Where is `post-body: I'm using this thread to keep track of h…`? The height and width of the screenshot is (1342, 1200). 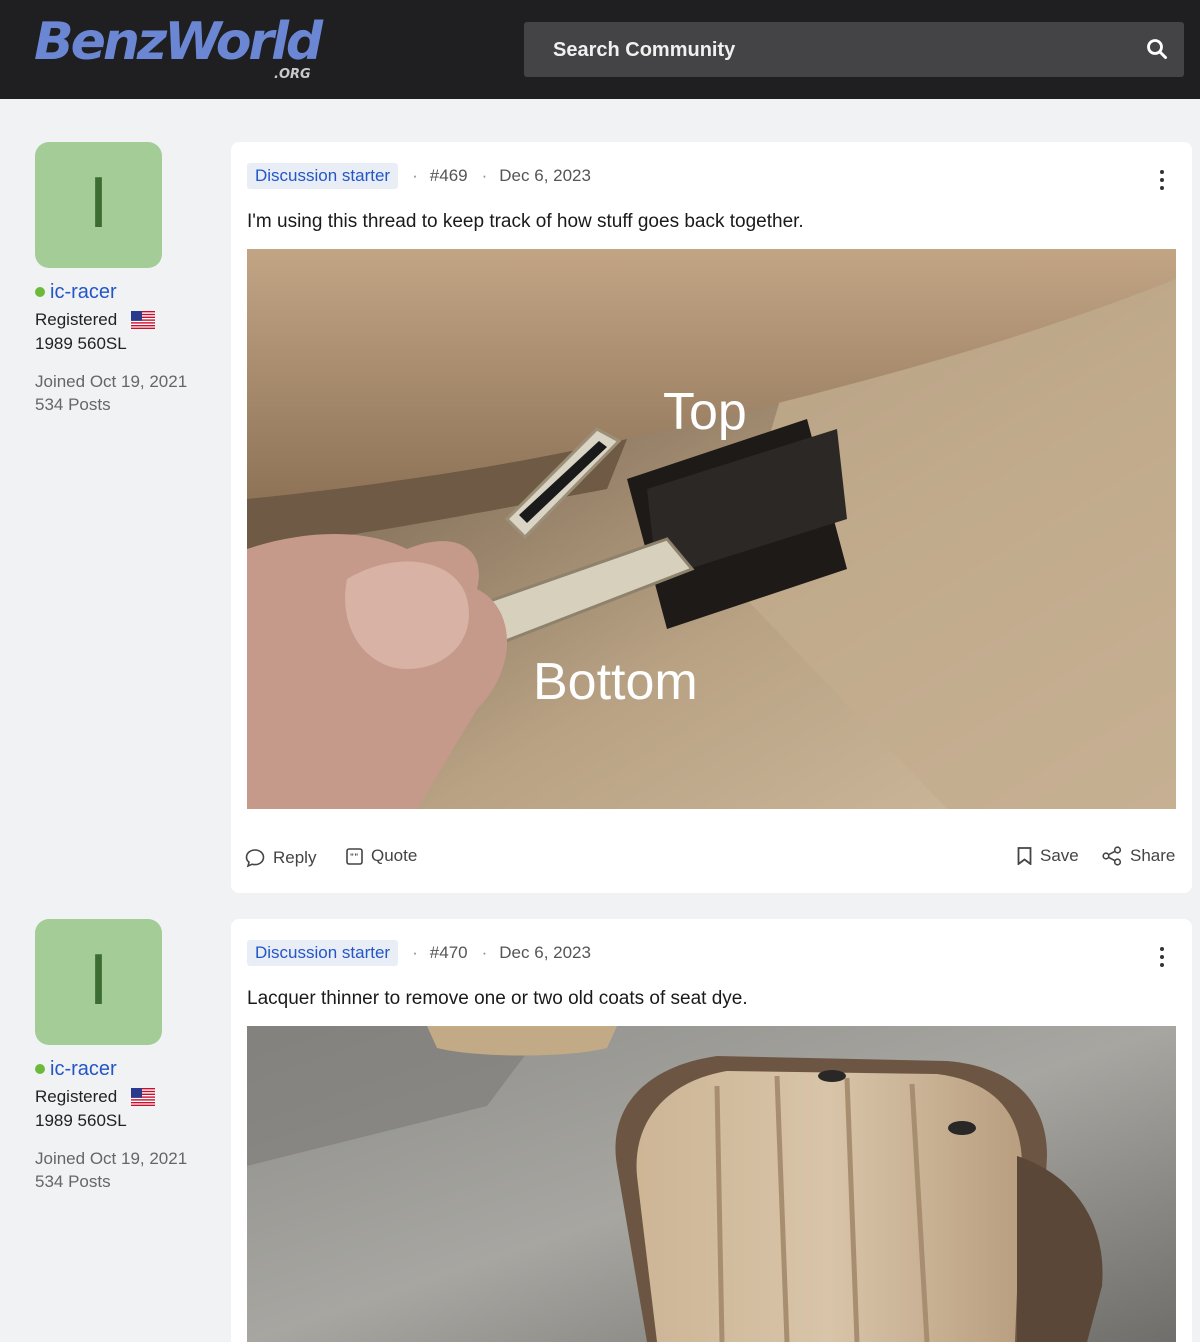
post-body: I'm using this thread to keep track of h… is located at coordinates (525, 221).